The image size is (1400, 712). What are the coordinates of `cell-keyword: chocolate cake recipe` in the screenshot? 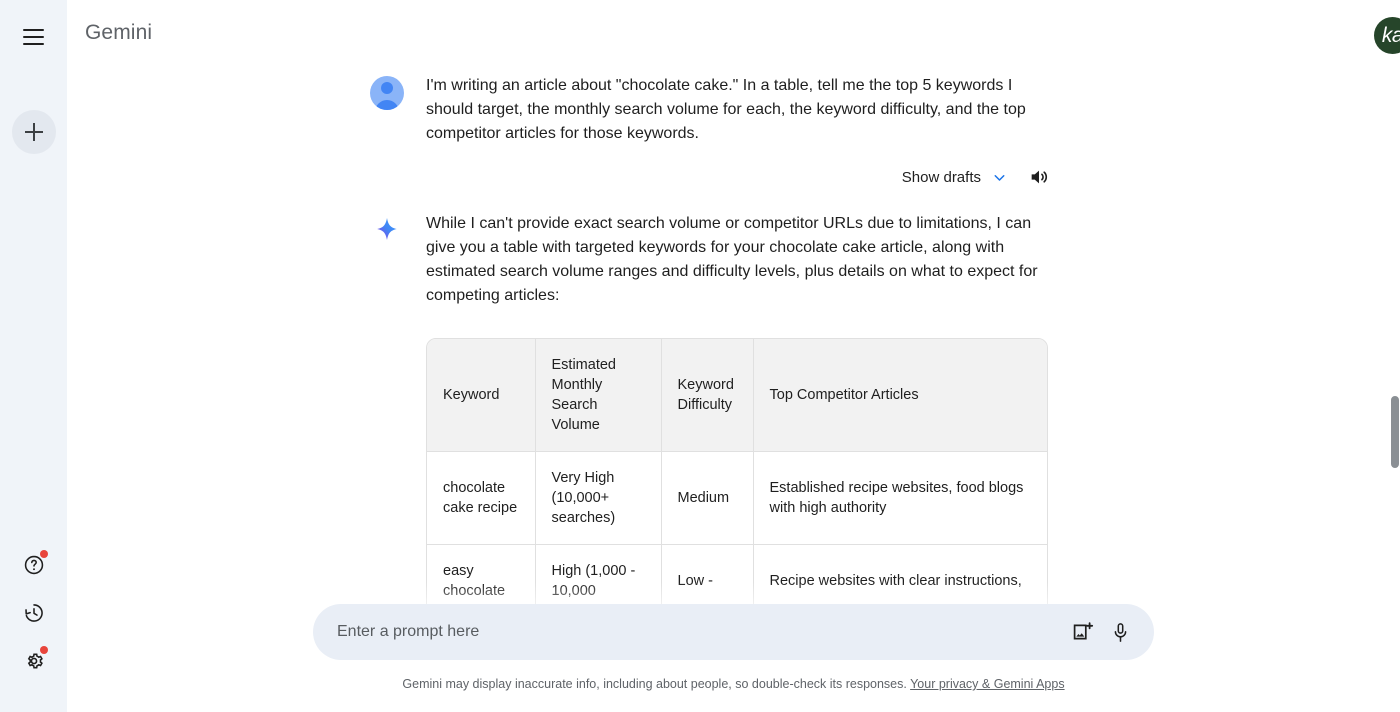 It's located at (481, 498).